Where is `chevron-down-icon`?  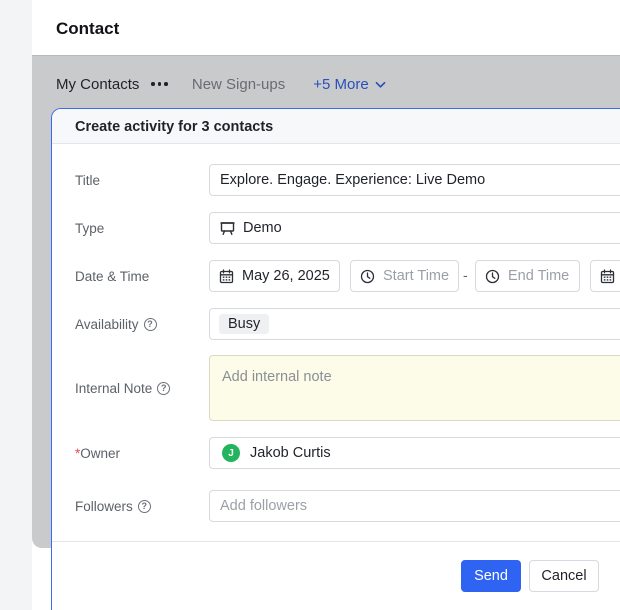 chevron-down-icon is located at coordinates (380, 84).